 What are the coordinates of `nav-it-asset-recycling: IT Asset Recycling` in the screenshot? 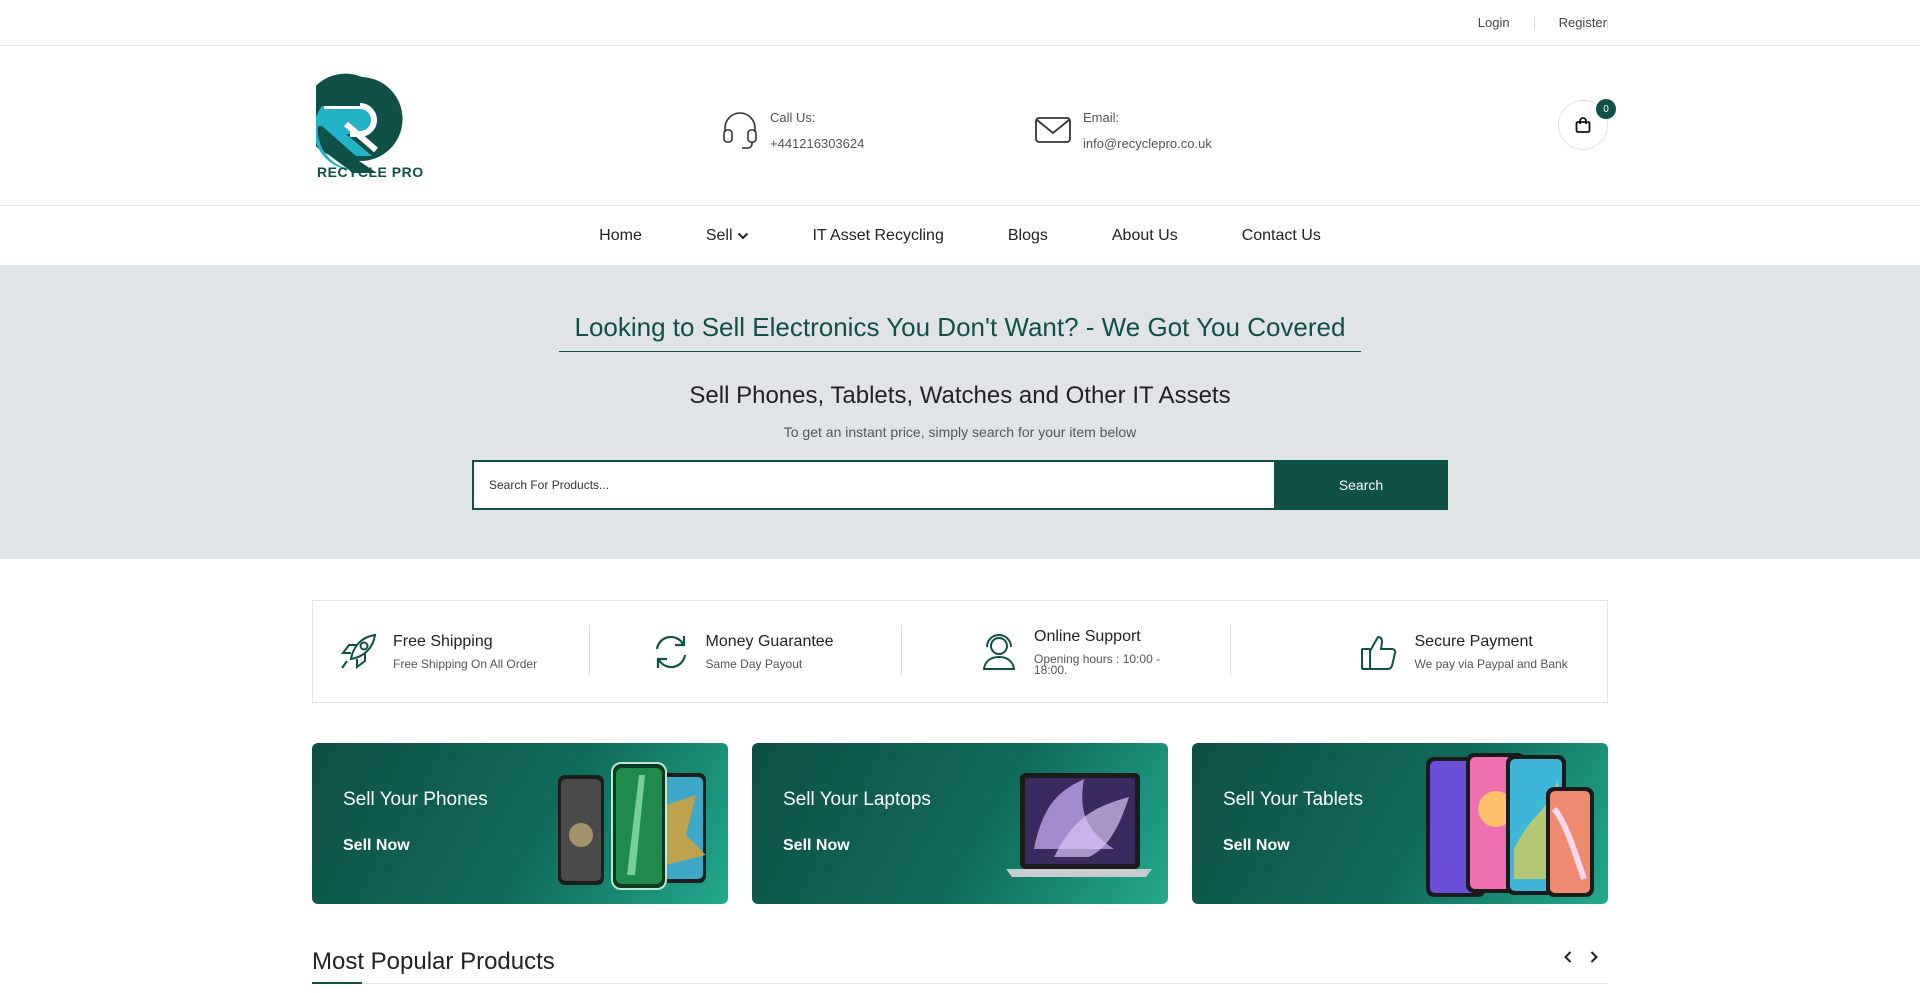 It's located at (878, 236).